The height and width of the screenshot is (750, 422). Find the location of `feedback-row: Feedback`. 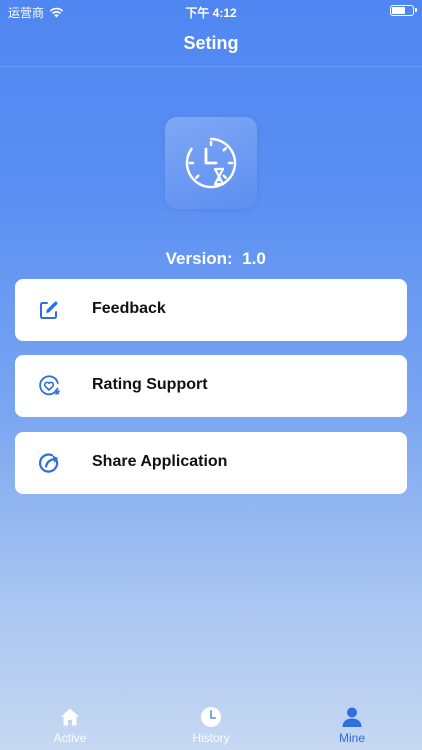

feedback-row: Feedback is located at coordinates (211, 310).